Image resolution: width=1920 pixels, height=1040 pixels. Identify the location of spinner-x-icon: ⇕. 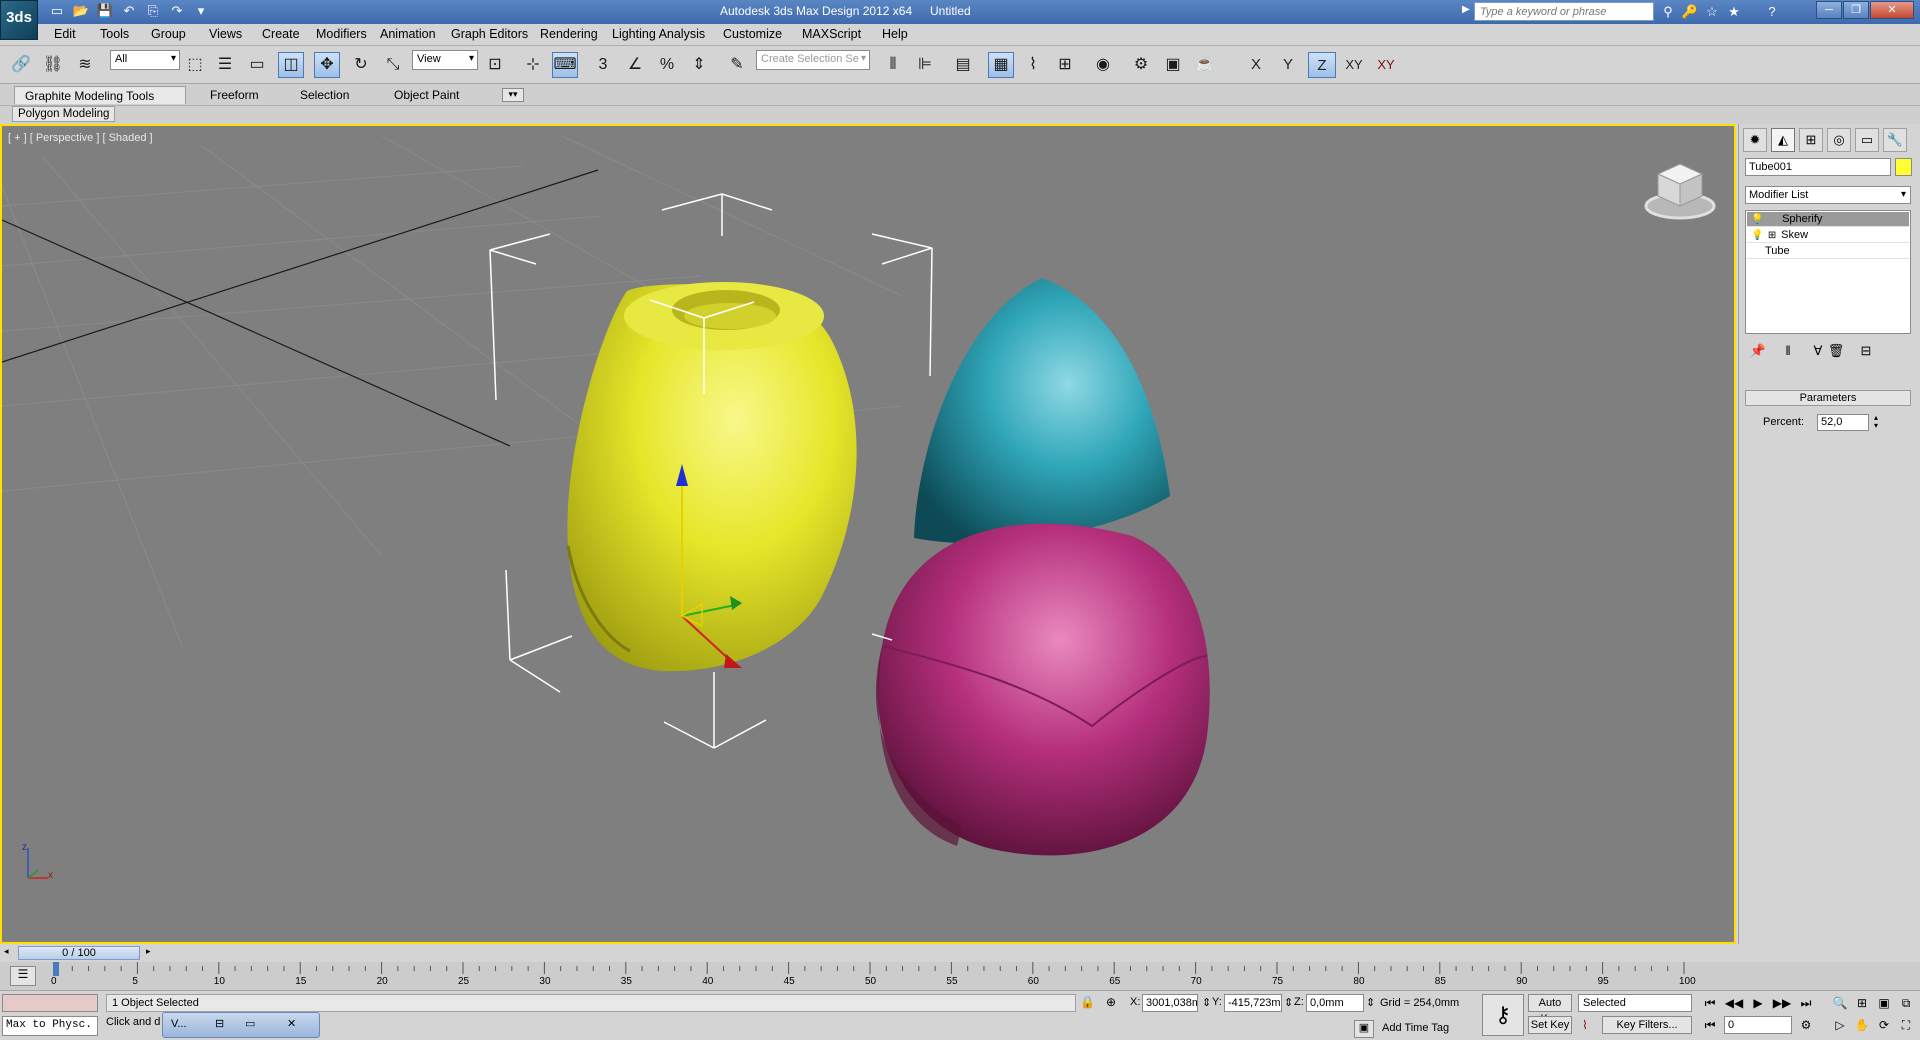
(1206, 1002).